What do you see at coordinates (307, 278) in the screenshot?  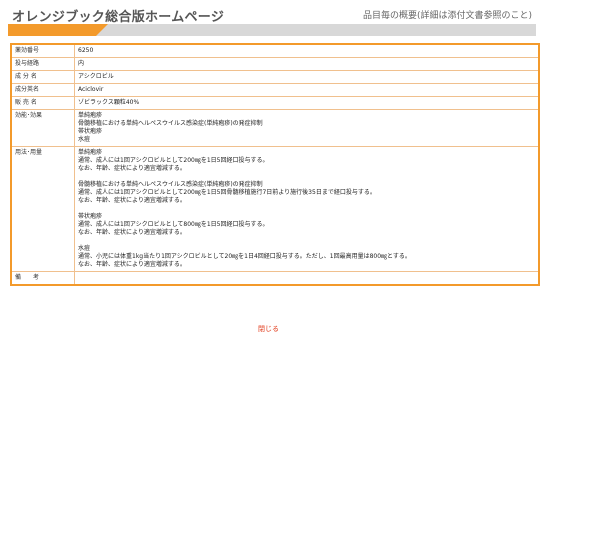 I see `row-value` at bounding box center [307, 278].